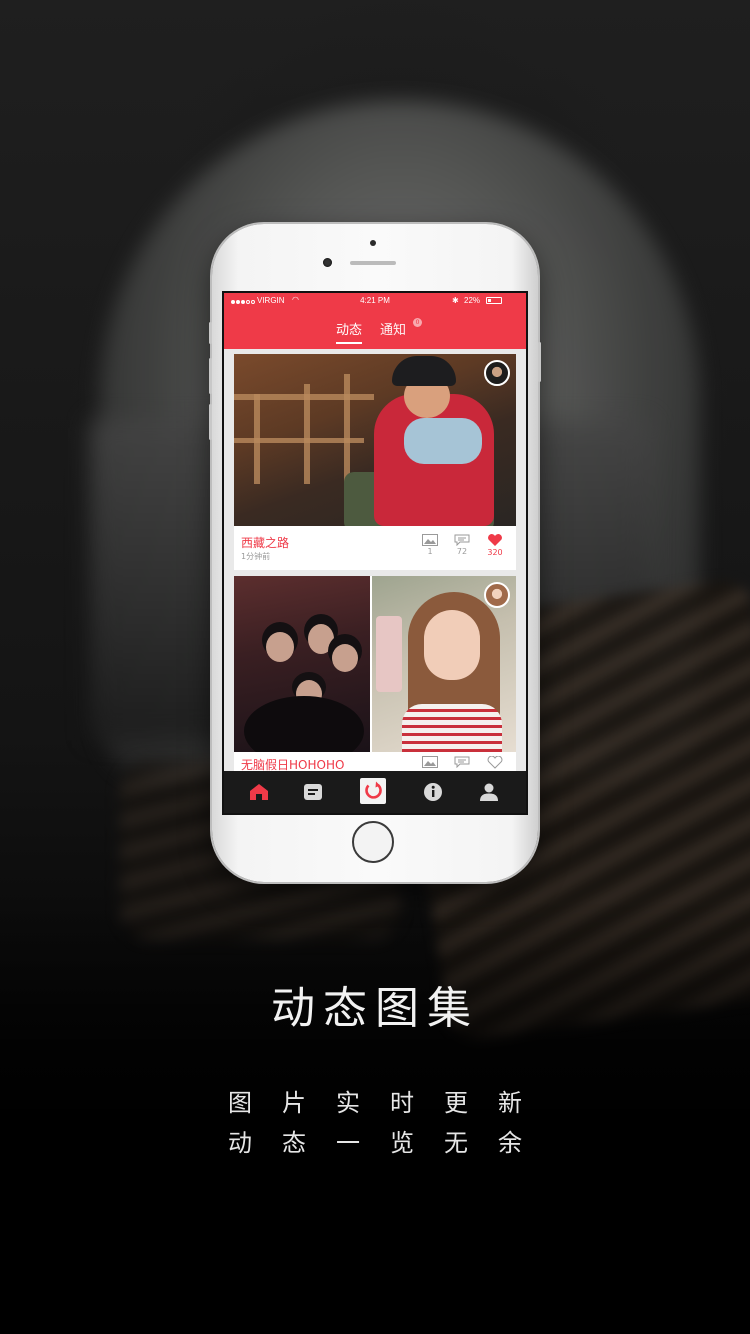  What do you see at coordinates (393, 328) in the screenshot?
I see `tab-notifications: 通知` at bounding box center [393, 328].